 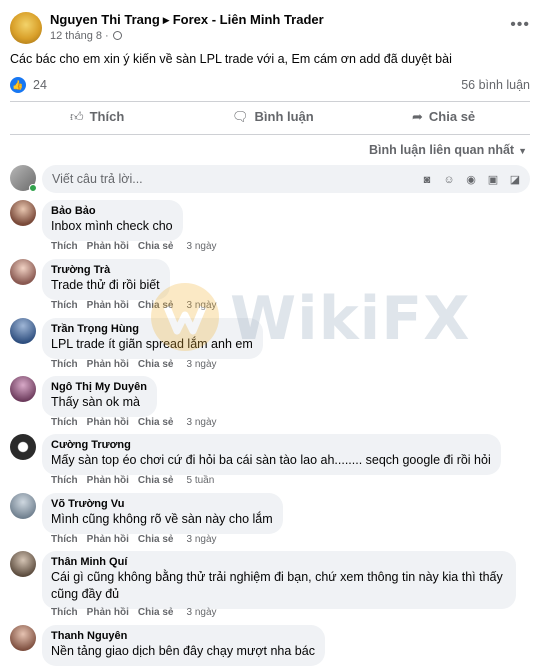 I want to click on post-meta: 12 tháng 8 ·, so click(x=86, y=36).